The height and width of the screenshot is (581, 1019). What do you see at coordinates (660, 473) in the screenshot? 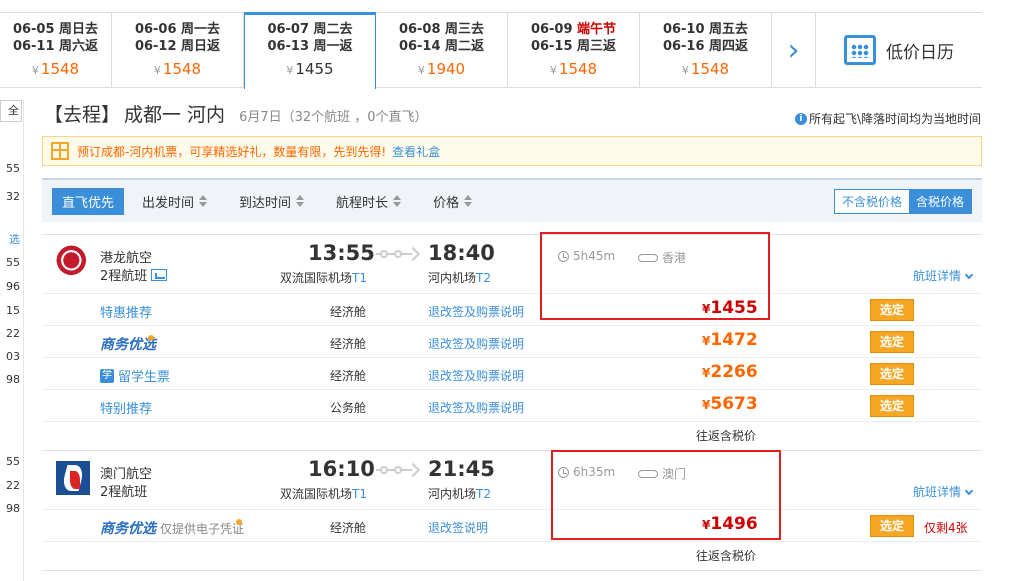
I see `stopover: 澳门` at bounding box center [660, 473].